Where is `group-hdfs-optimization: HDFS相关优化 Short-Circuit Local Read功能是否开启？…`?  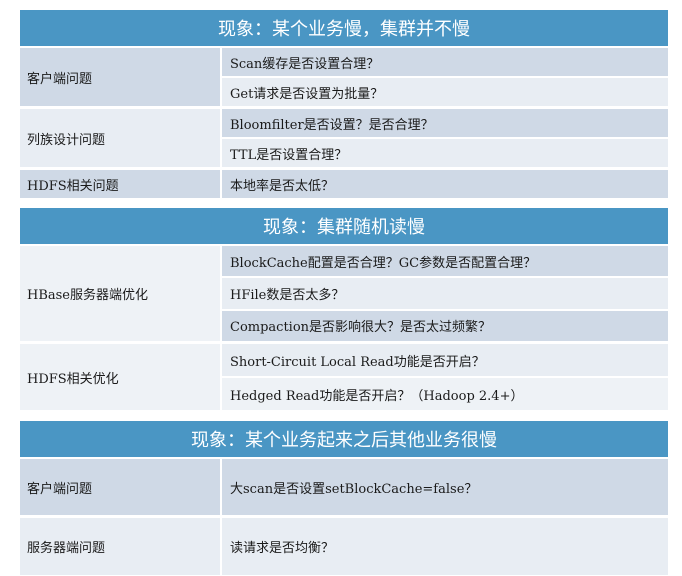
group-hdfs-optimization: HDFS相关优化 Short-Circuit Local Read功能是否开启？… is located at coordinates (344, 378).